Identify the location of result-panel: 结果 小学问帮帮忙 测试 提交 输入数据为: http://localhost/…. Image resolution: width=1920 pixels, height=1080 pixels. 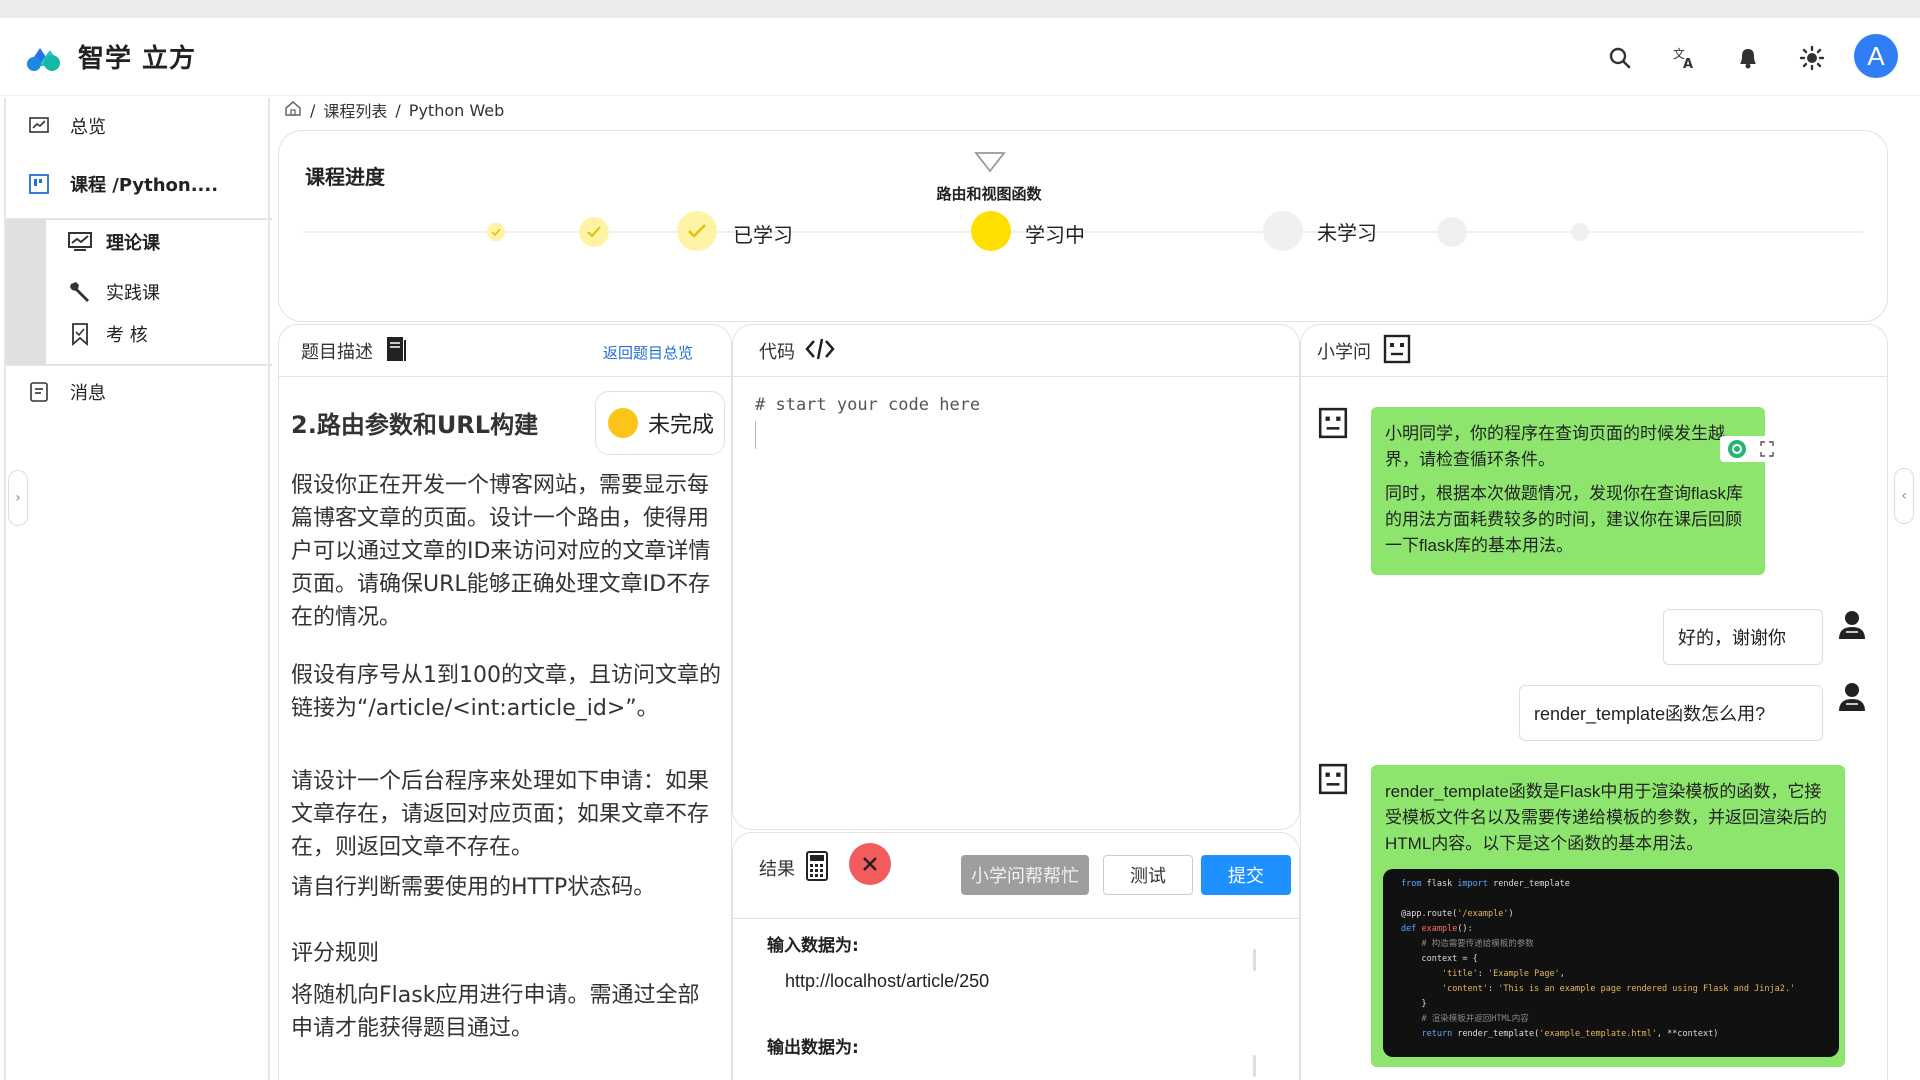
(1016, 956).